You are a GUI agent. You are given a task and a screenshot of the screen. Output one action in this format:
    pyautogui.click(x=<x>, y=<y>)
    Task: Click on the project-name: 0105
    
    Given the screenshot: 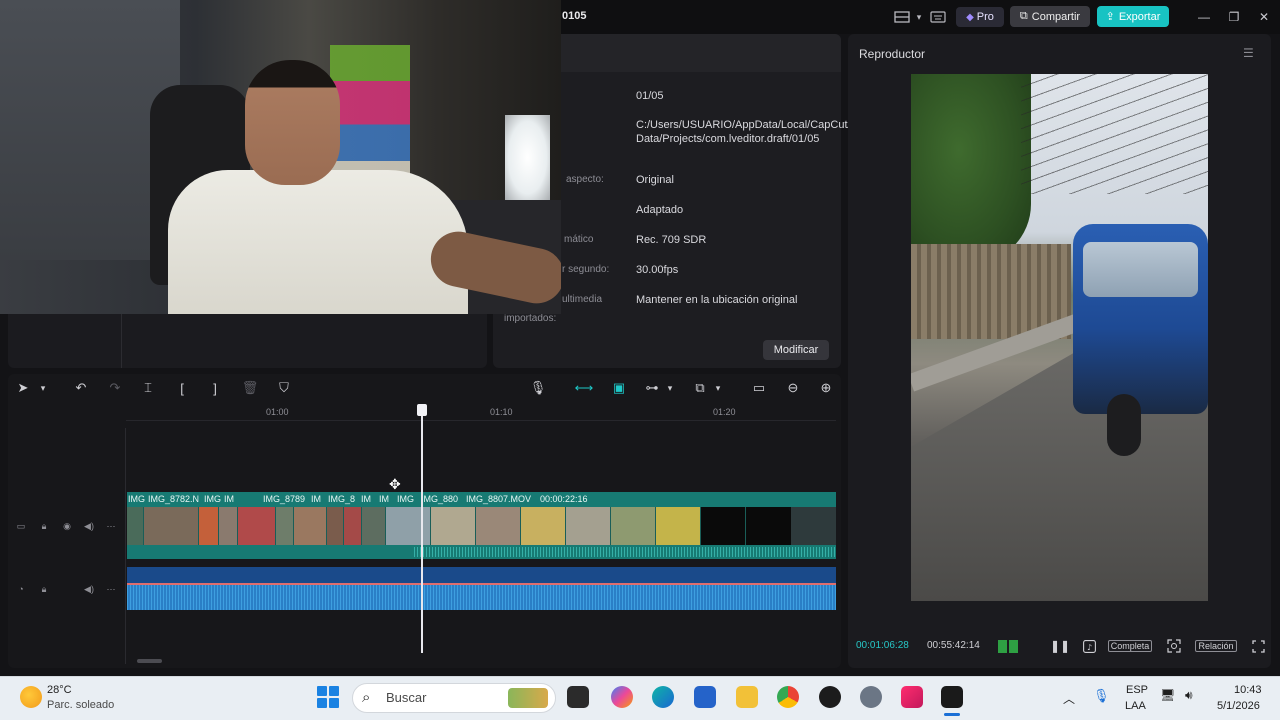 What is the action you would take?
    pyautogui.click(x=574, y=16)
    